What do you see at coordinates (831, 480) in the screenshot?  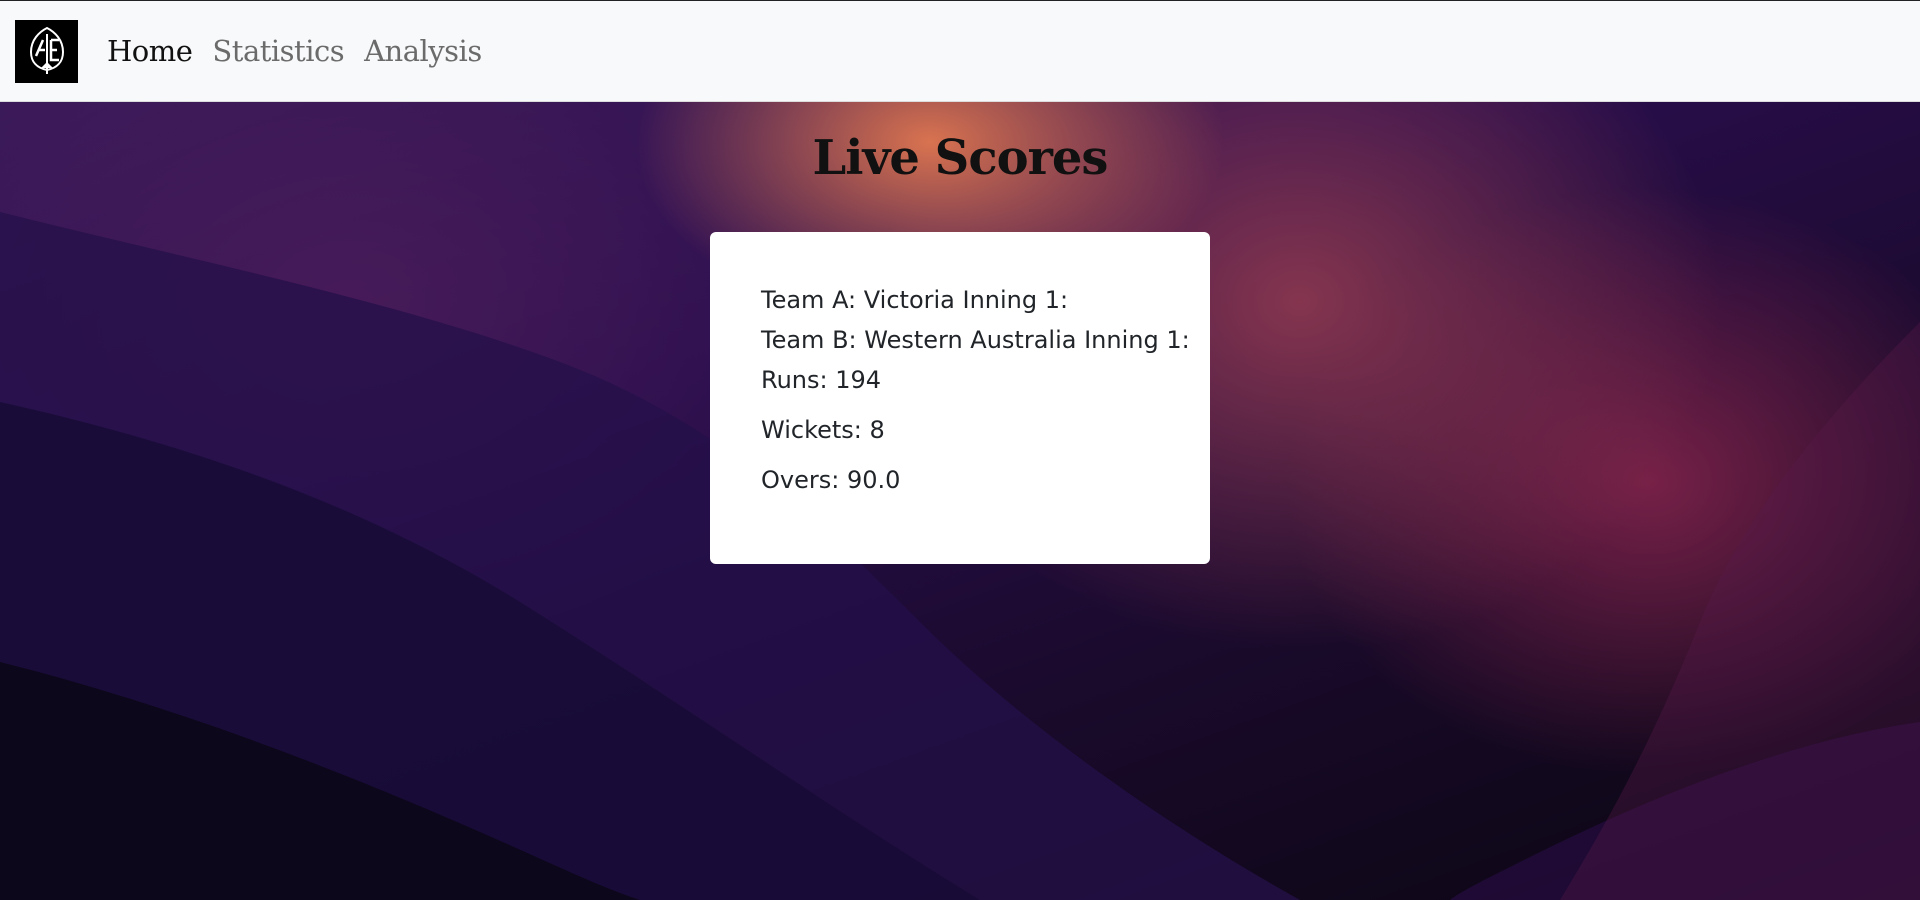 I see `overs-value: Overs: 90.0` at bounding box center [831, 480].